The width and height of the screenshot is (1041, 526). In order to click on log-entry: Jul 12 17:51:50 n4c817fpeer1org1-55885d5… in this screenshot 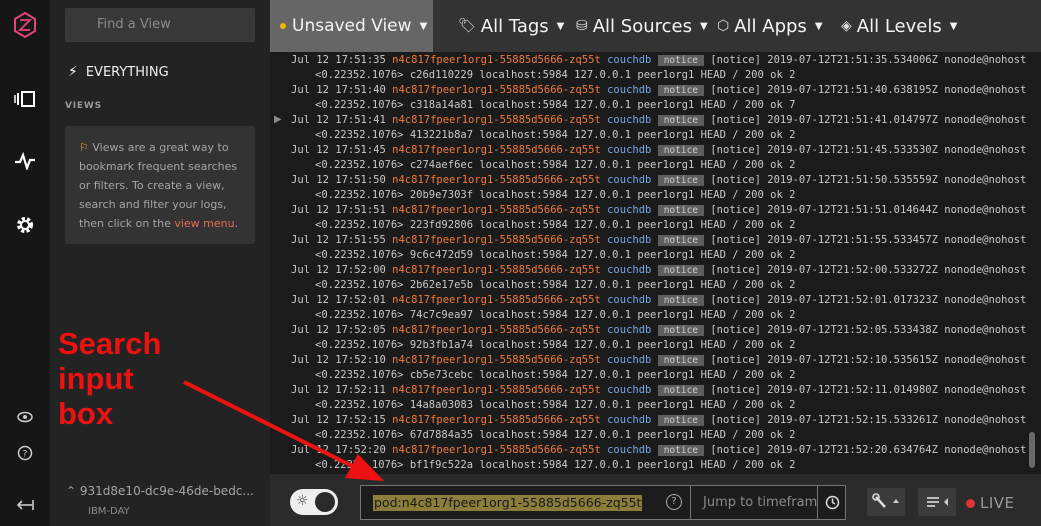, I will do `click(655, 188)`.